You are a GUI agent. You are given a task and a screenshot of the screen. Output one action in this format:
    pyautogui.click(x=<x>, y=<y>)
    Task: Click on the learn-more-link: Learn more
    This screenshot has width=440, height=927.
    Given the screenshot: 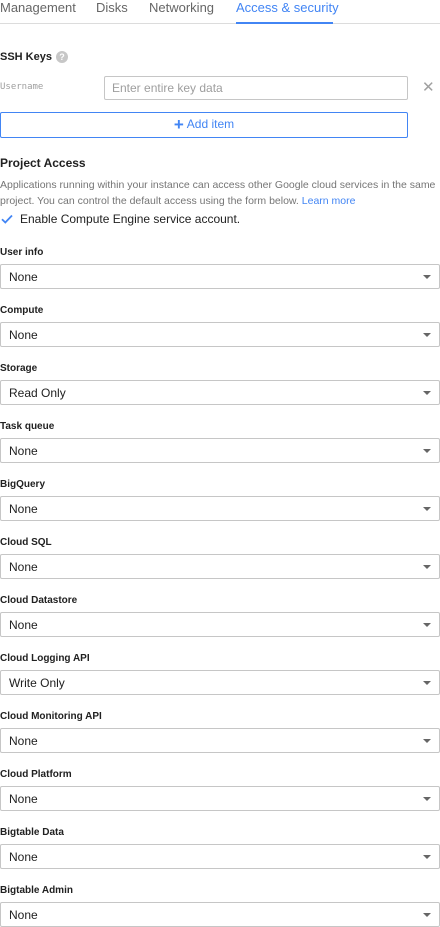 What is the action you would take?
    pyautogui.click(x=329, y=201)
    